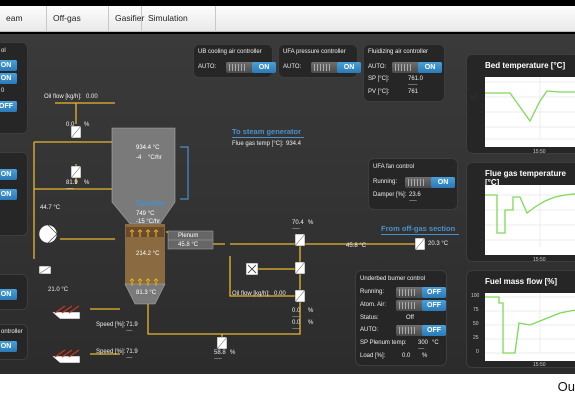  What do you see at coordinates (188, 236) in the screenshot?
I see `plenum-label: Plenum` at bounding box center [188, 236].